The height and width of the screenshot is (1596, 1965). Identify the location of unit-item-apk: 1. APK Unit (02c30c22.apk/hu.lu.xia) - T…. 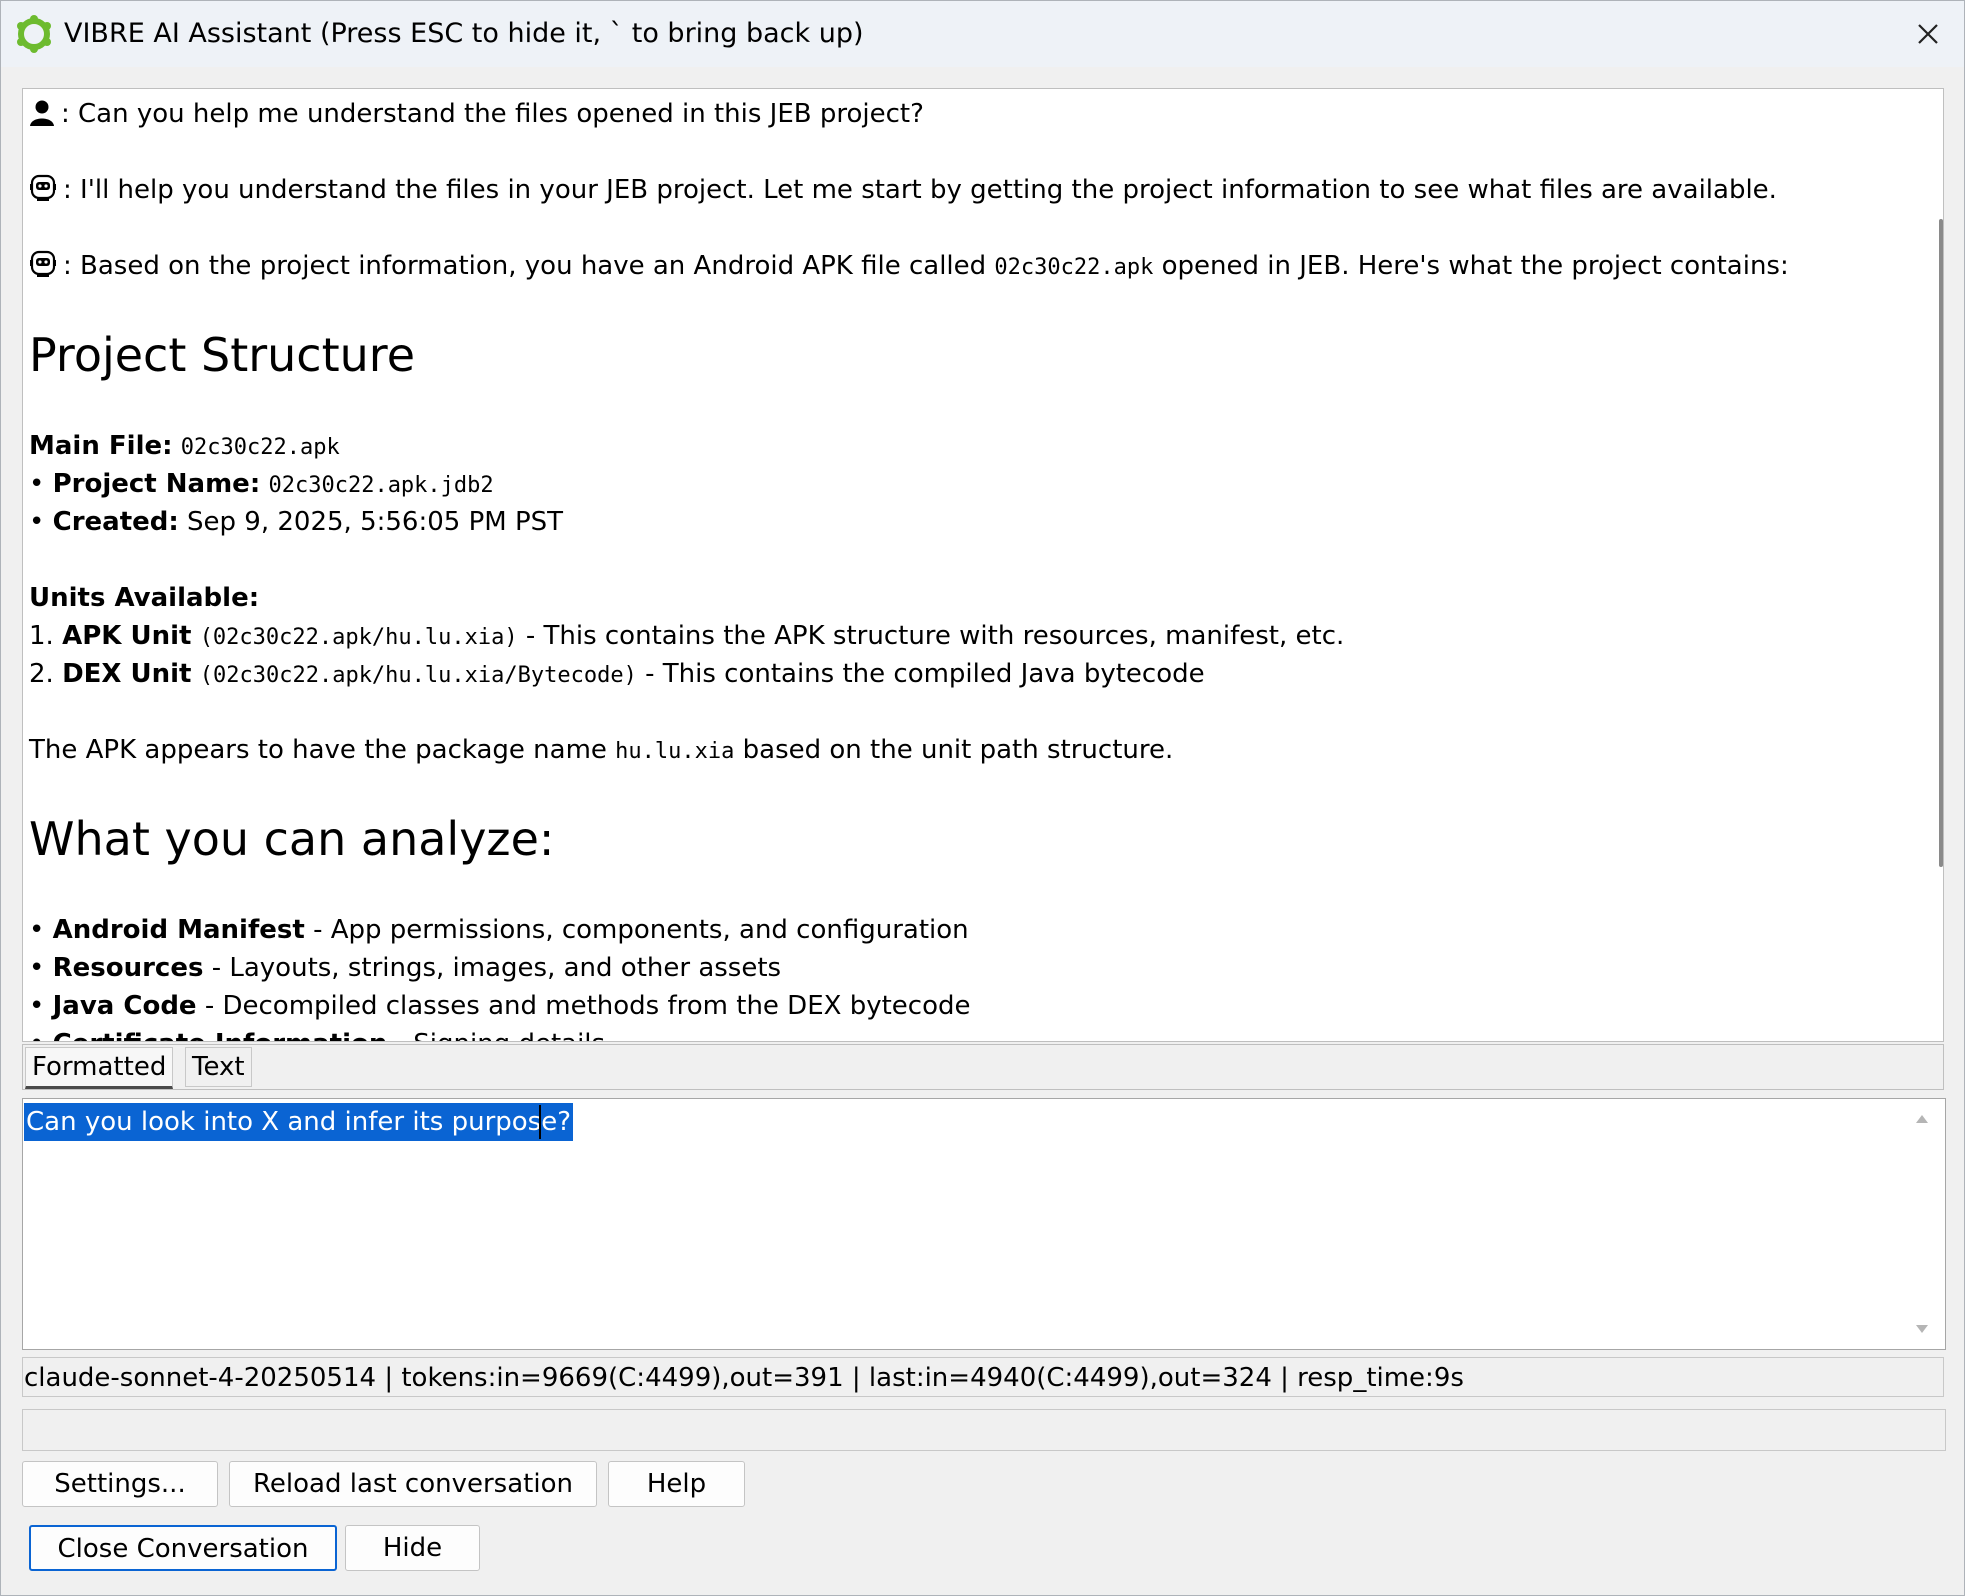
(686, 637).